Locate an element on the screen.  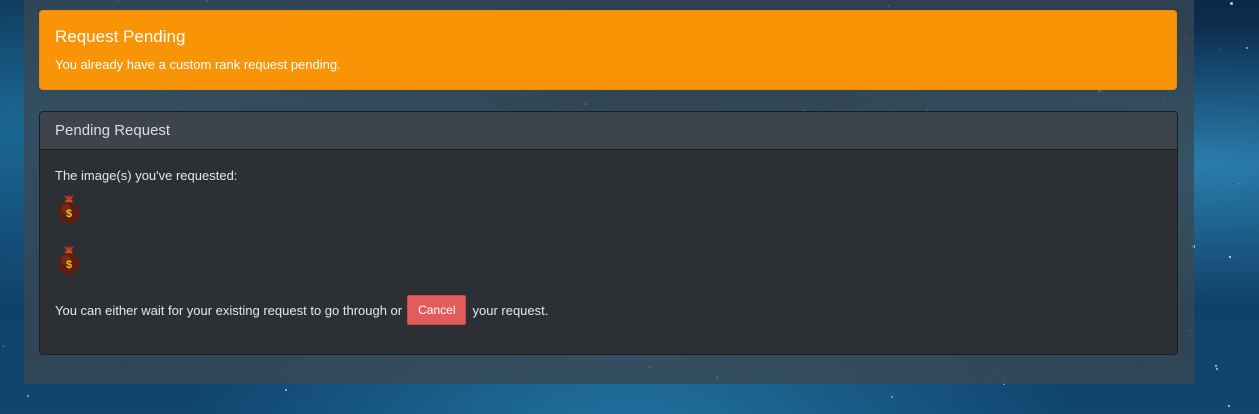
panel-heading: Pending Request is located at coordinates (608, 131).